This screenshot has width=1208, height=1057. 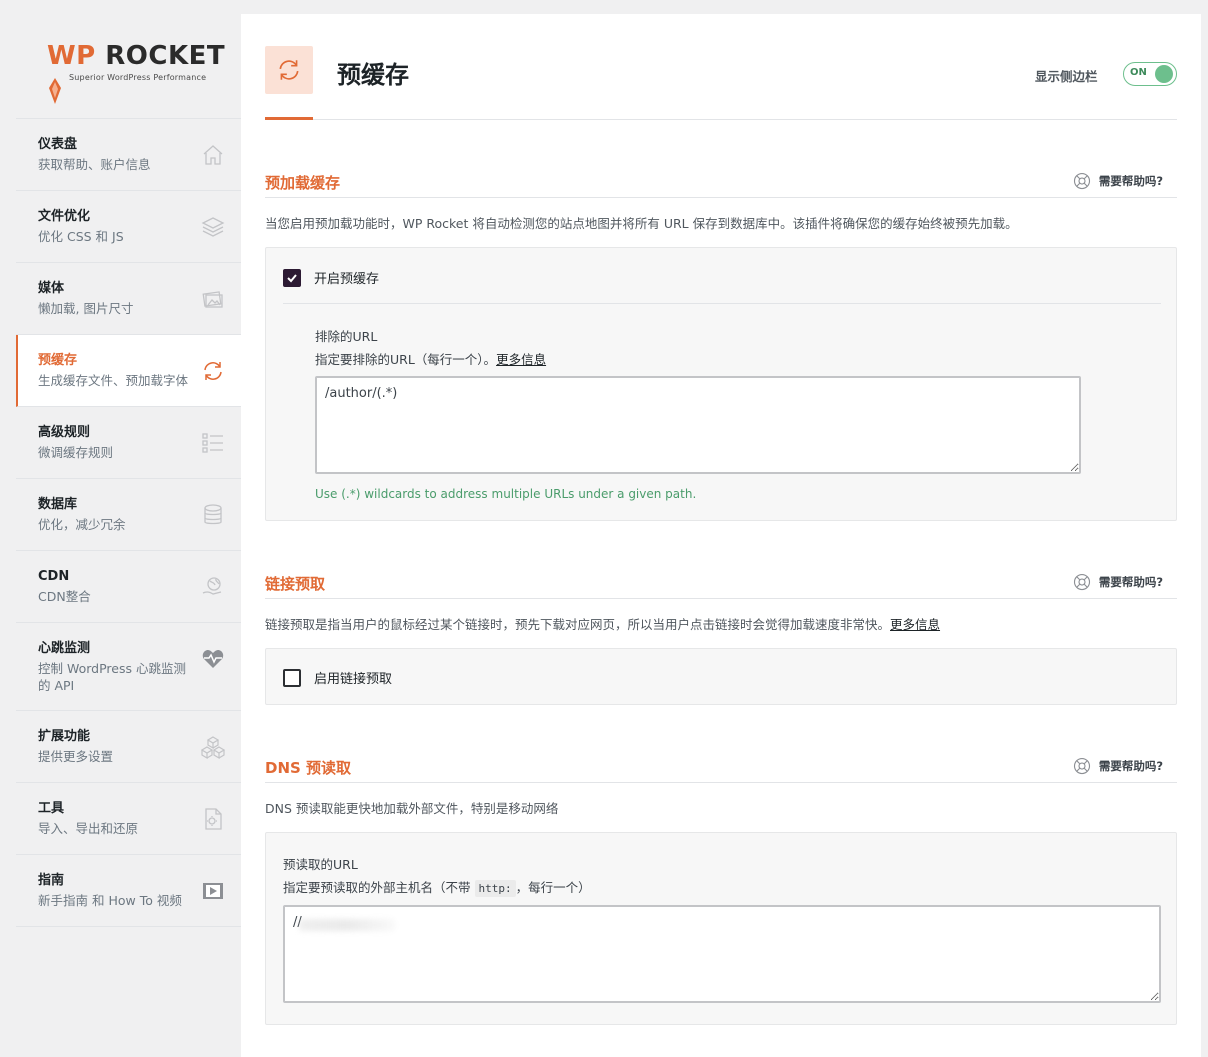 What do you see at coordinates (128, 443) in the screenshot?
I see `sidebar-item-advanced-rules: 高级规则 微调缓存规则` at bounding box center [128, 443].